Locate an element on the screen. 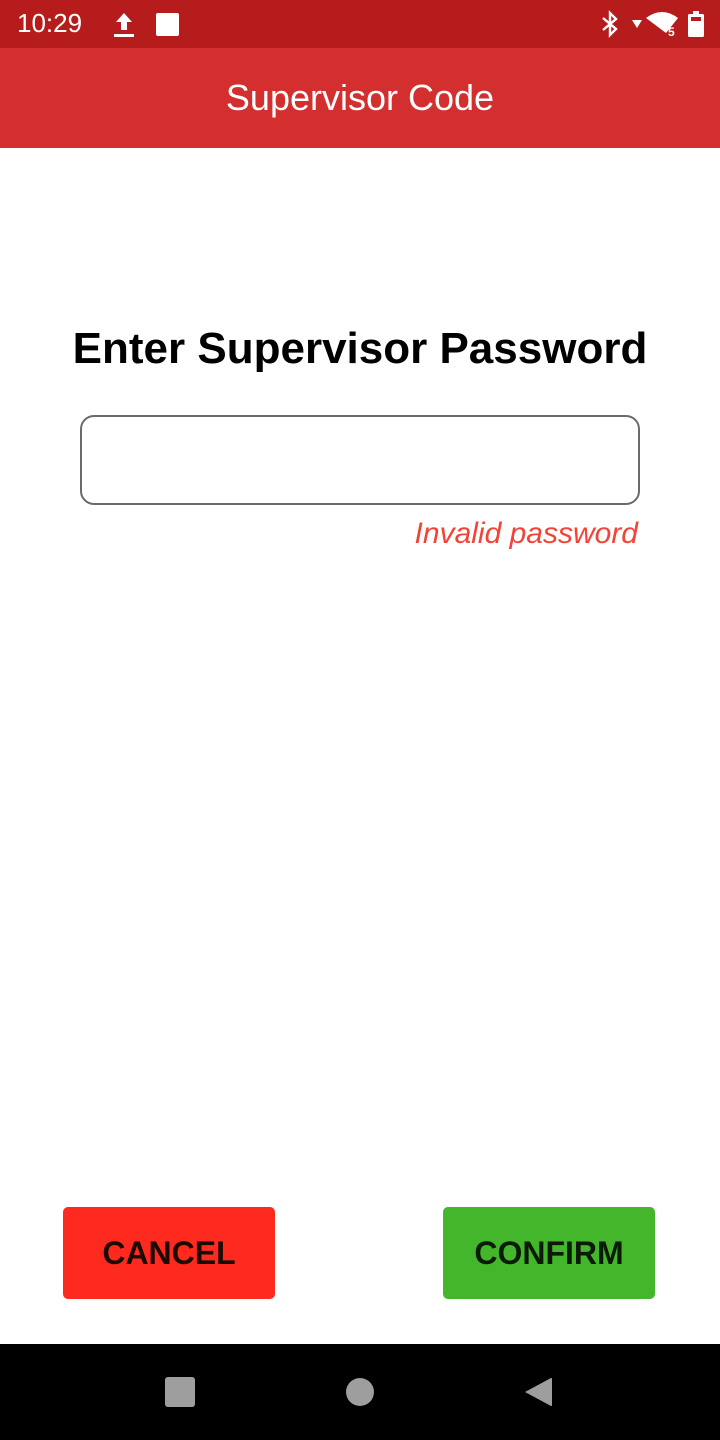  battery-icon is located at coordinates (696, 24).